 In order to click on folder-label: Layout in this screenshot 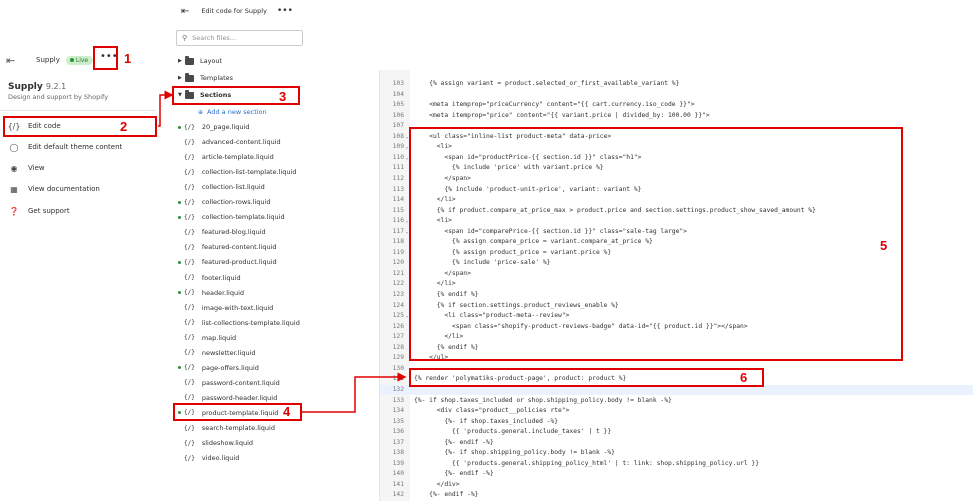, I will do `click(211, 61)`.